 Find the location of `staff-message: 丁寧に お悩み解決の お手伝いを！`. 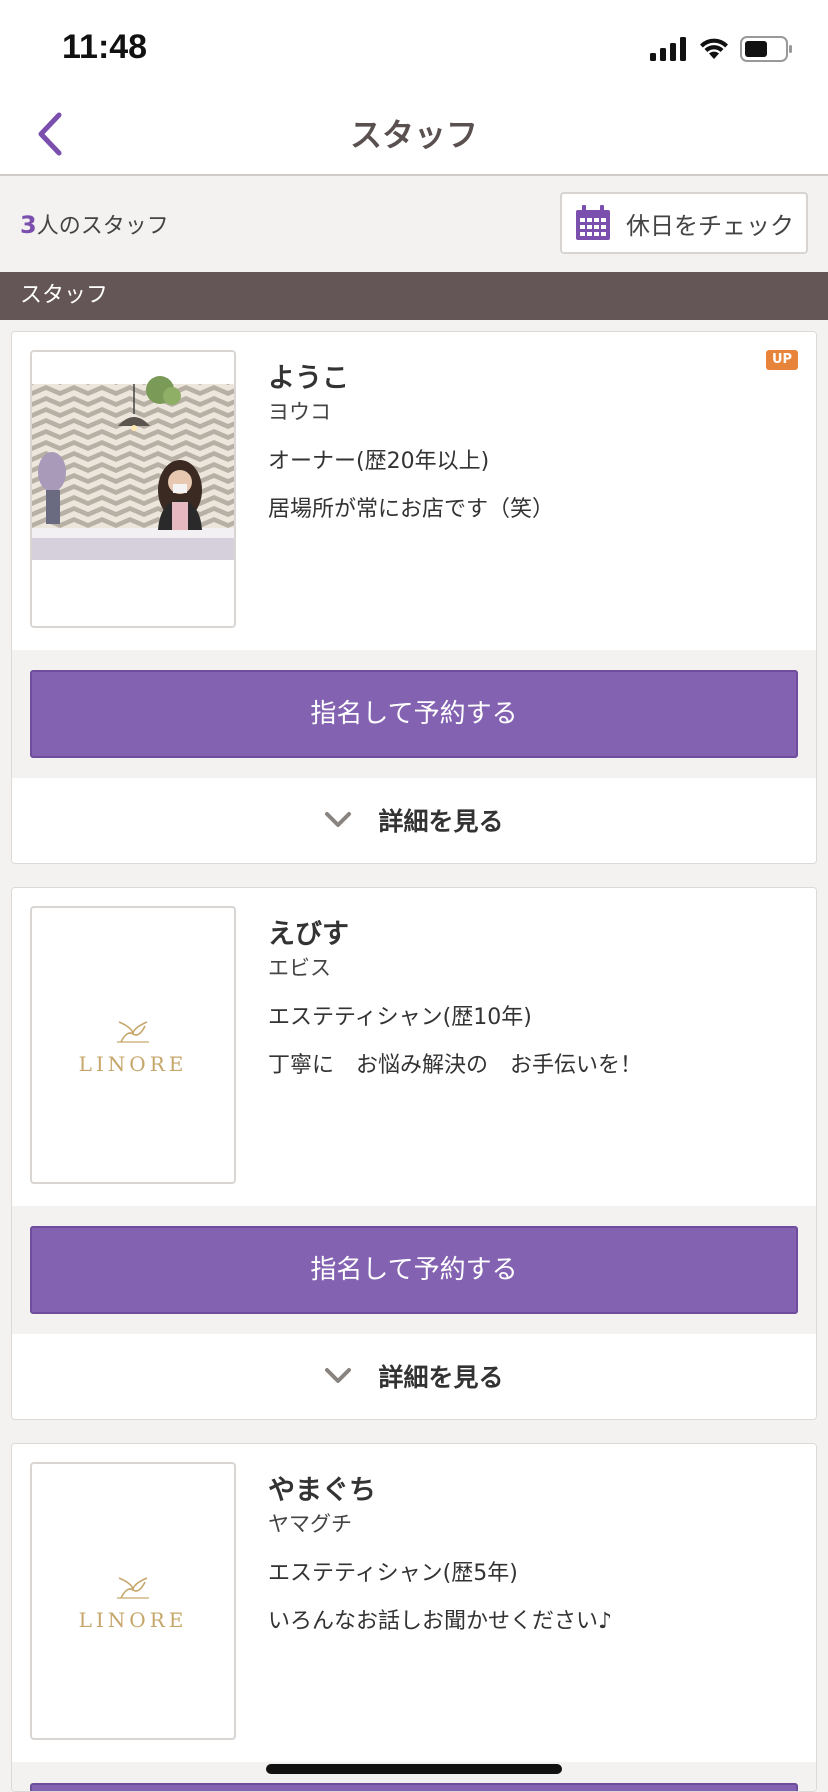

staff-message: 丁寧に お悩み解決の お手伝いを！ is located at coordinates (455, 1065).